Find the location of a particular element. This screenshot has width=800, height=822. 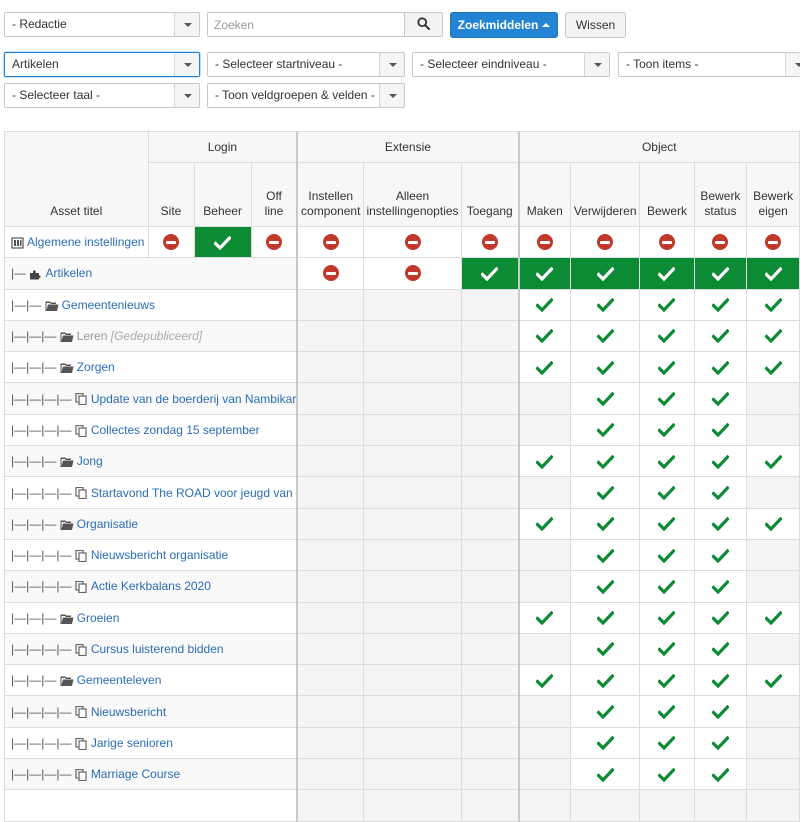

asset-title-cell: |—|—|— Groeien is located at coordinates (151, 617).